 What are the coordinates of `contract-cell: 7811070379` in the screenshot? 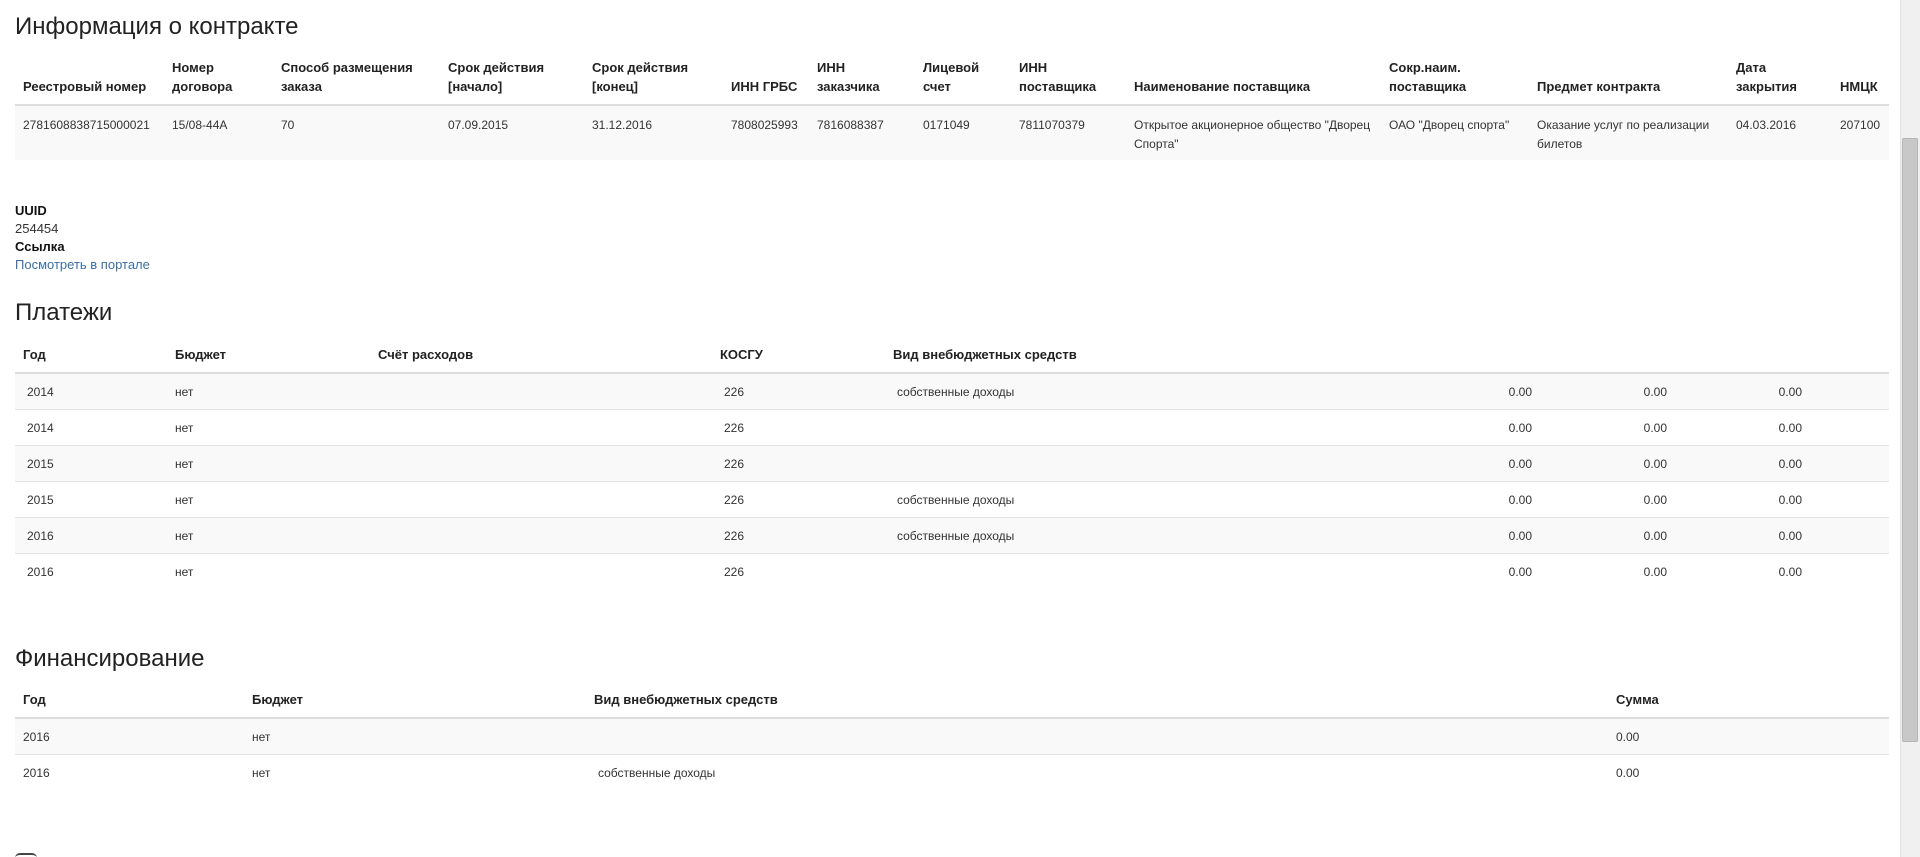 It's located at (1068, 132).